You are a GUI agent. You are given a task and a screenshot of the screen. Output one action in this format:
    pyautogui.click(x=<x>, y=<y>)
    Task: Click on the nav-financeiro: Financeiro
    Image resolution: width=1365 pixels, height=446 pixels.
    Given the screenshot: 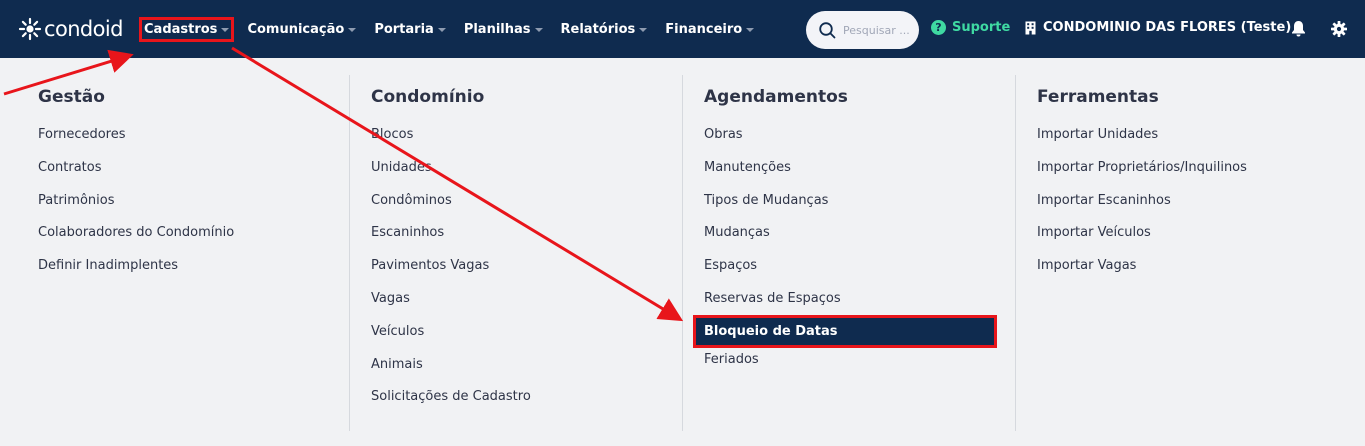 What is the action you would take?
    pyautogui.click(x=710, y=29)
    